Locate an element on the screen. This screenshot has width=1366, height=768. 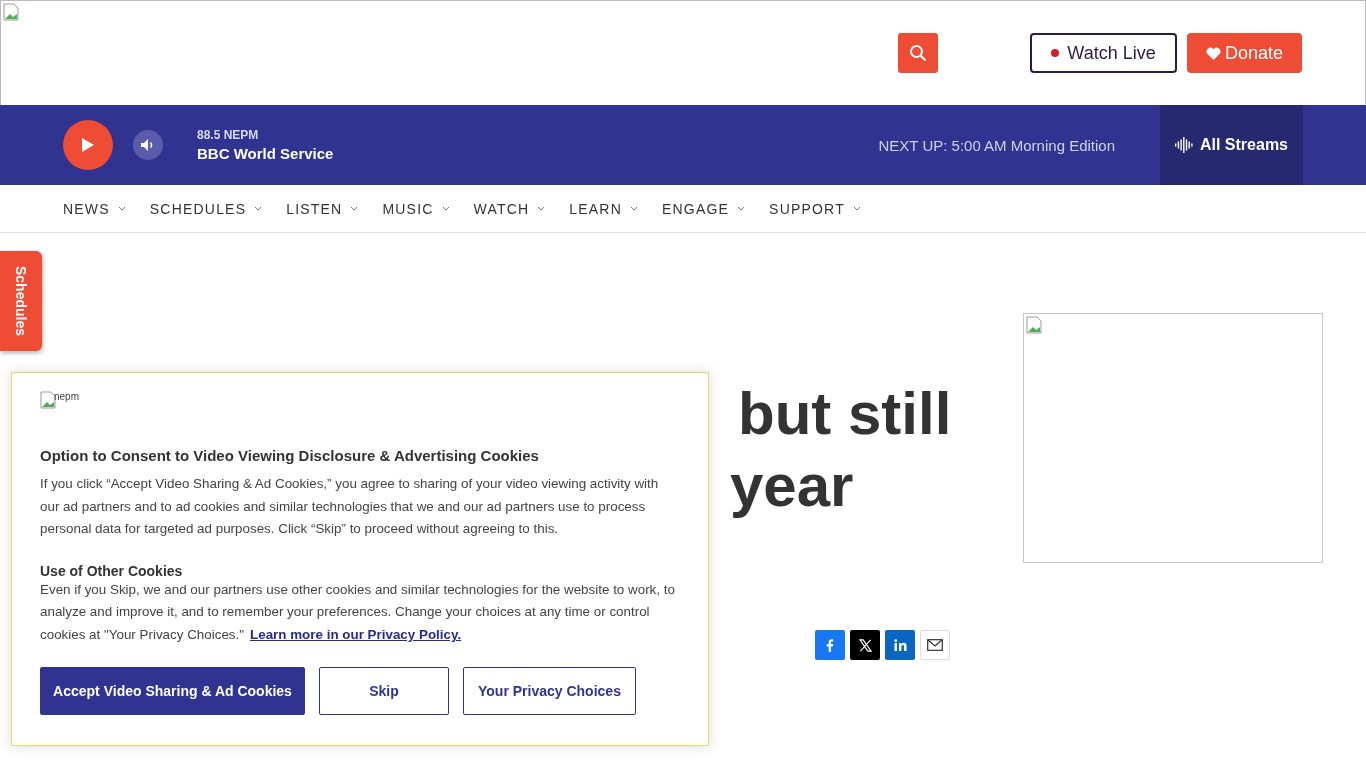
nav-menu-item: SCHEDULES is located at coordinates (206, 208).